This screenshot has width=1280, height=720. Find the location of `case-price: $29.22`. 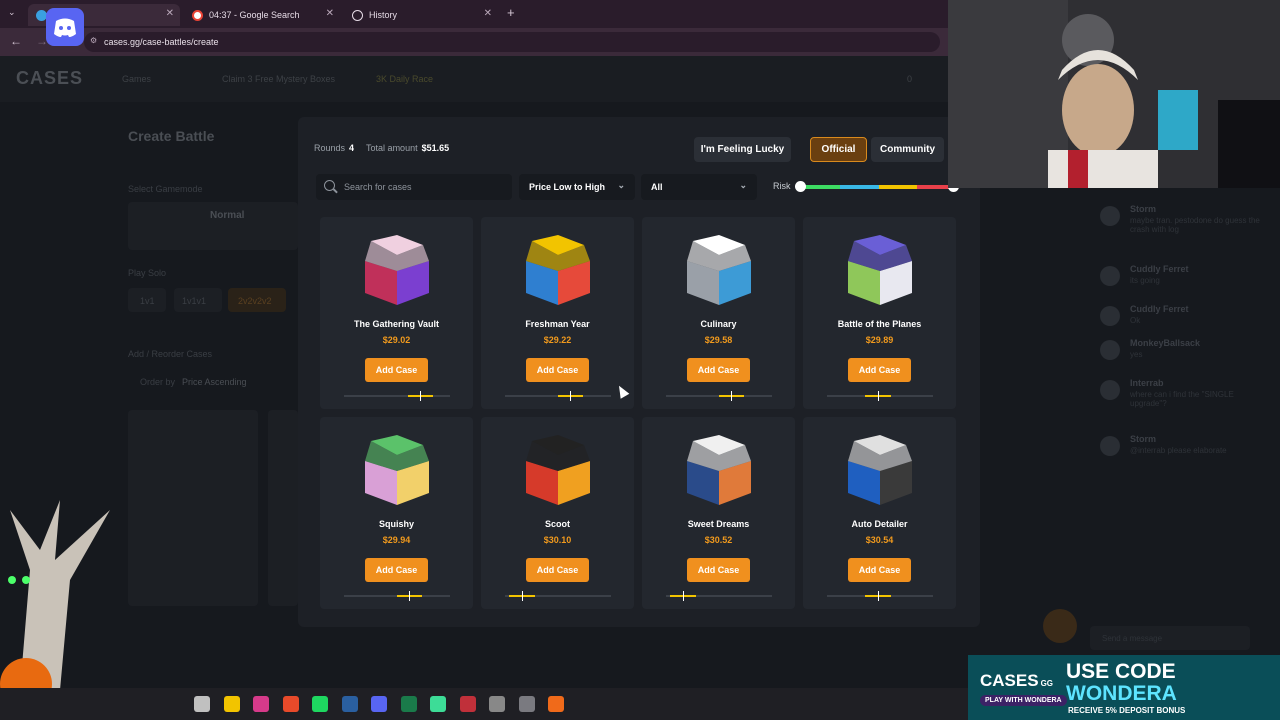

case-price: $29.22 is located at coordinates (557, 340).